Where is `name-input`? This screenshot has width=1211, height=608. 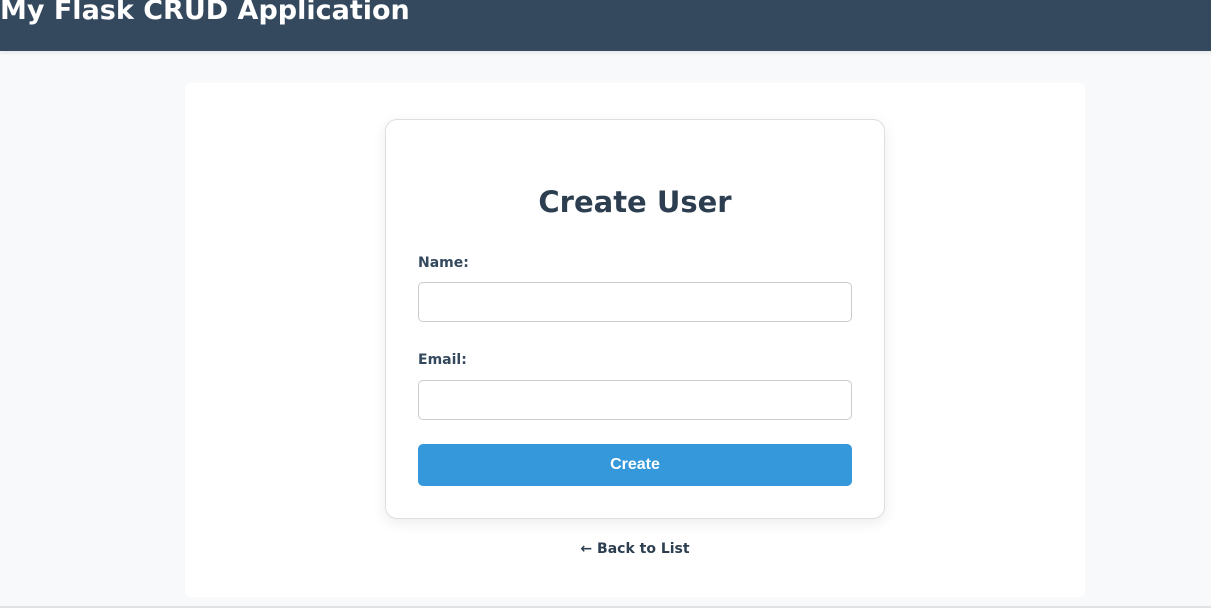 name-input is located at coordinates (635, 302).